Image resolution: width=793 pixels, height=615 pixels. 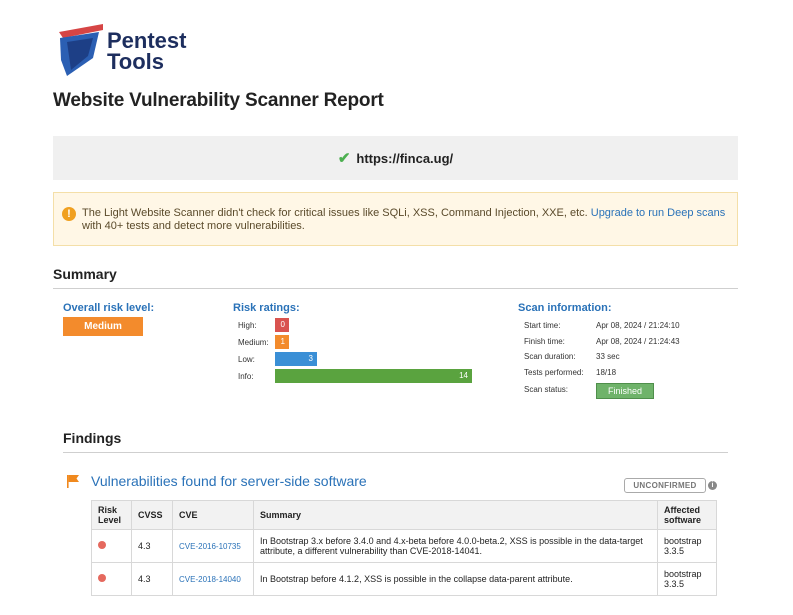 What do you see at coordinates (405, 158) in the screenshot?
I see `target-url: https://finca.ug/` at bounding box center [405, 158].